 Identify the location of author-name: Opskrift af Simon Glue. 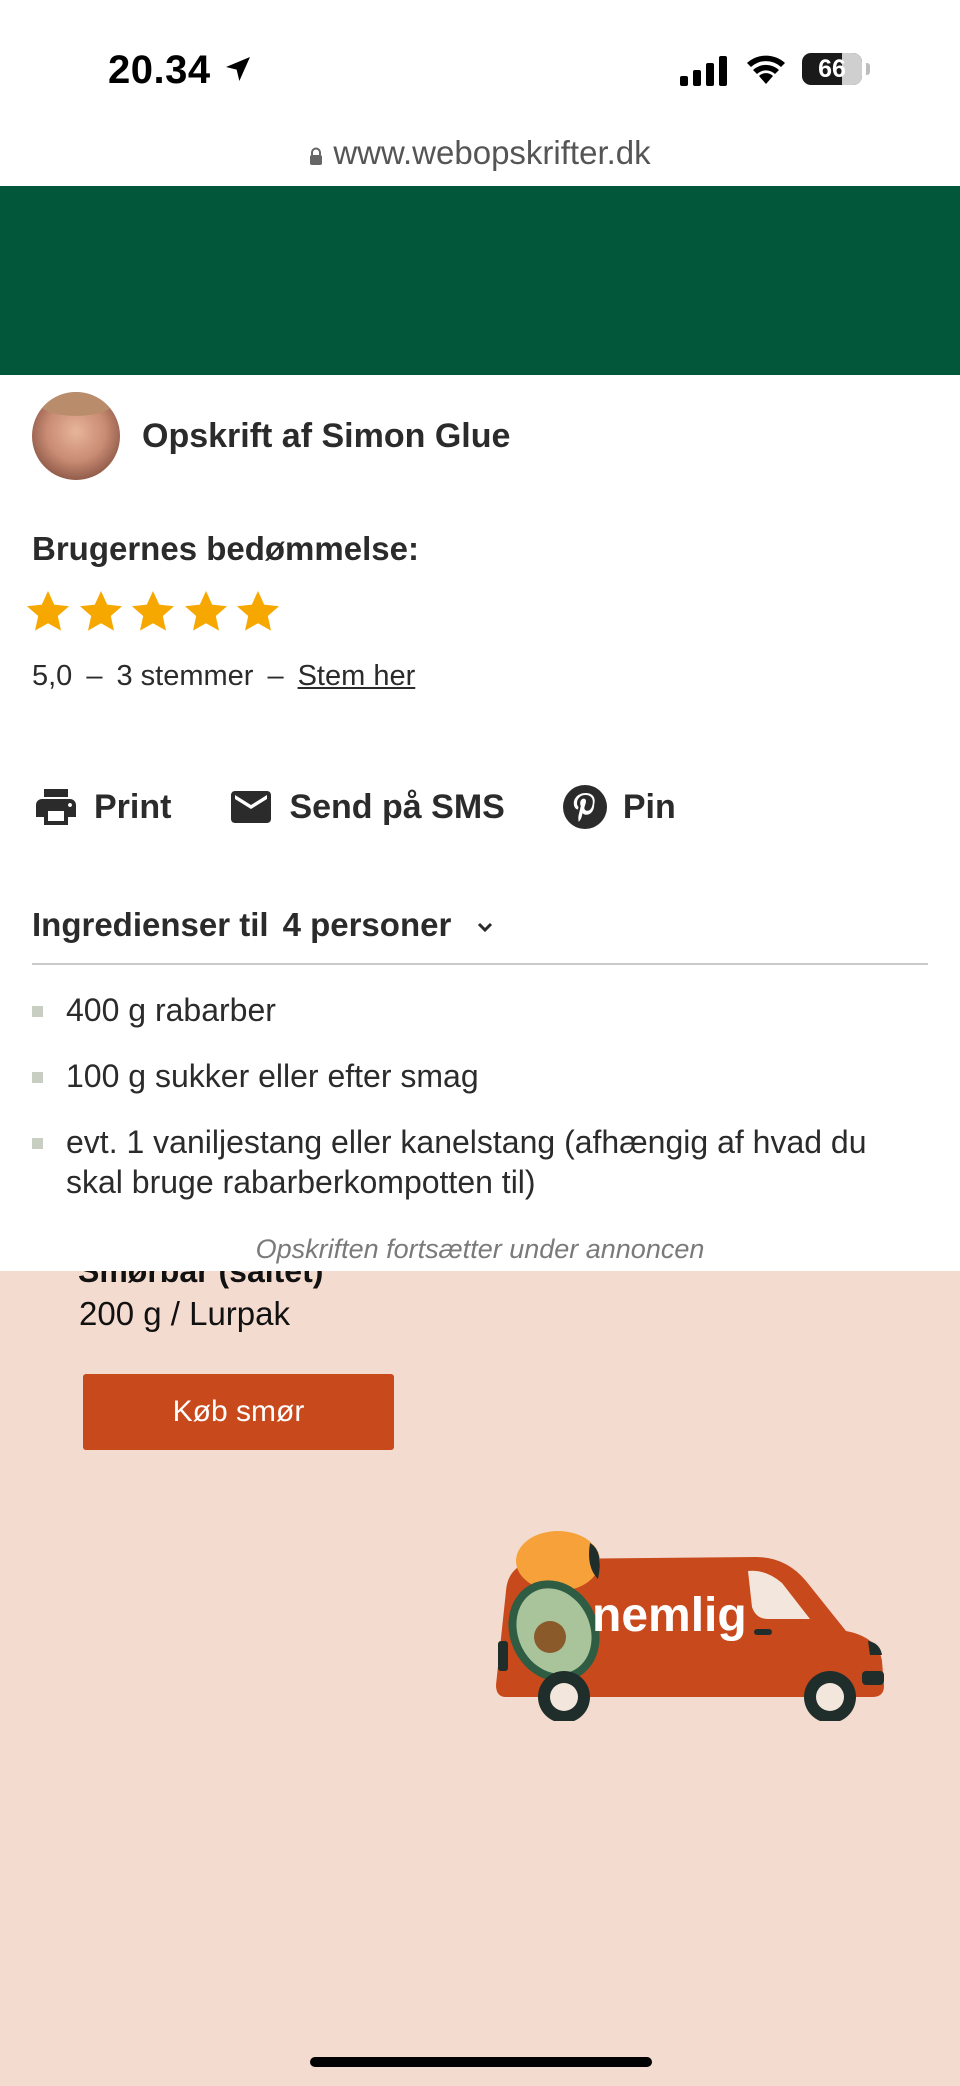
(326, 435).